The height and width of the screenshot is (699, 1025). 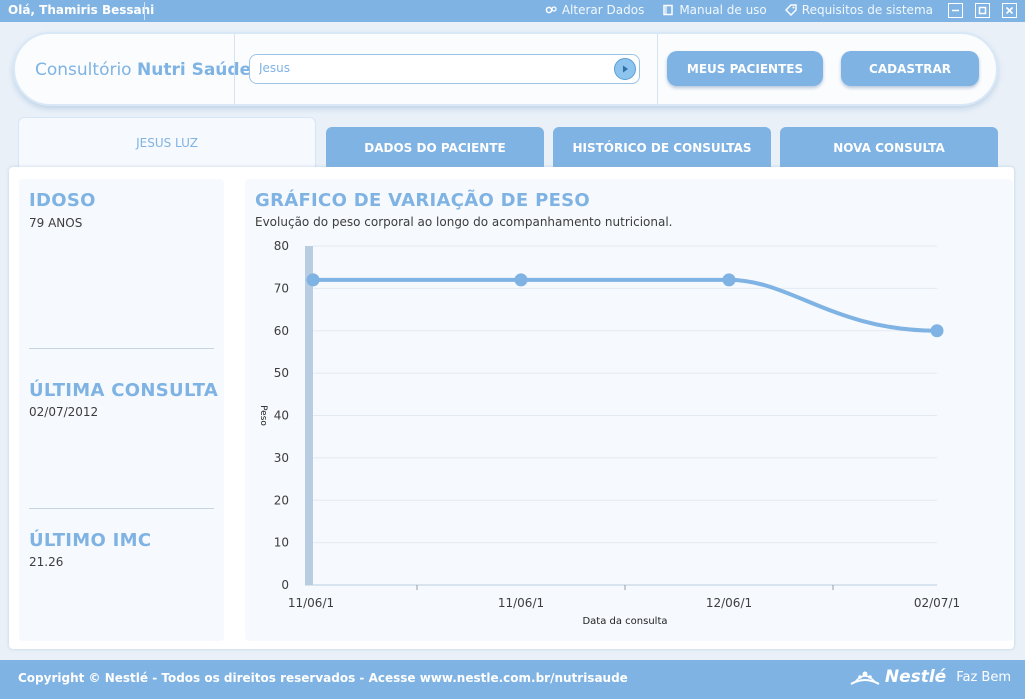 I want to click on manual-de-uso-link: Manual de uso, so click(x=714, y=10).